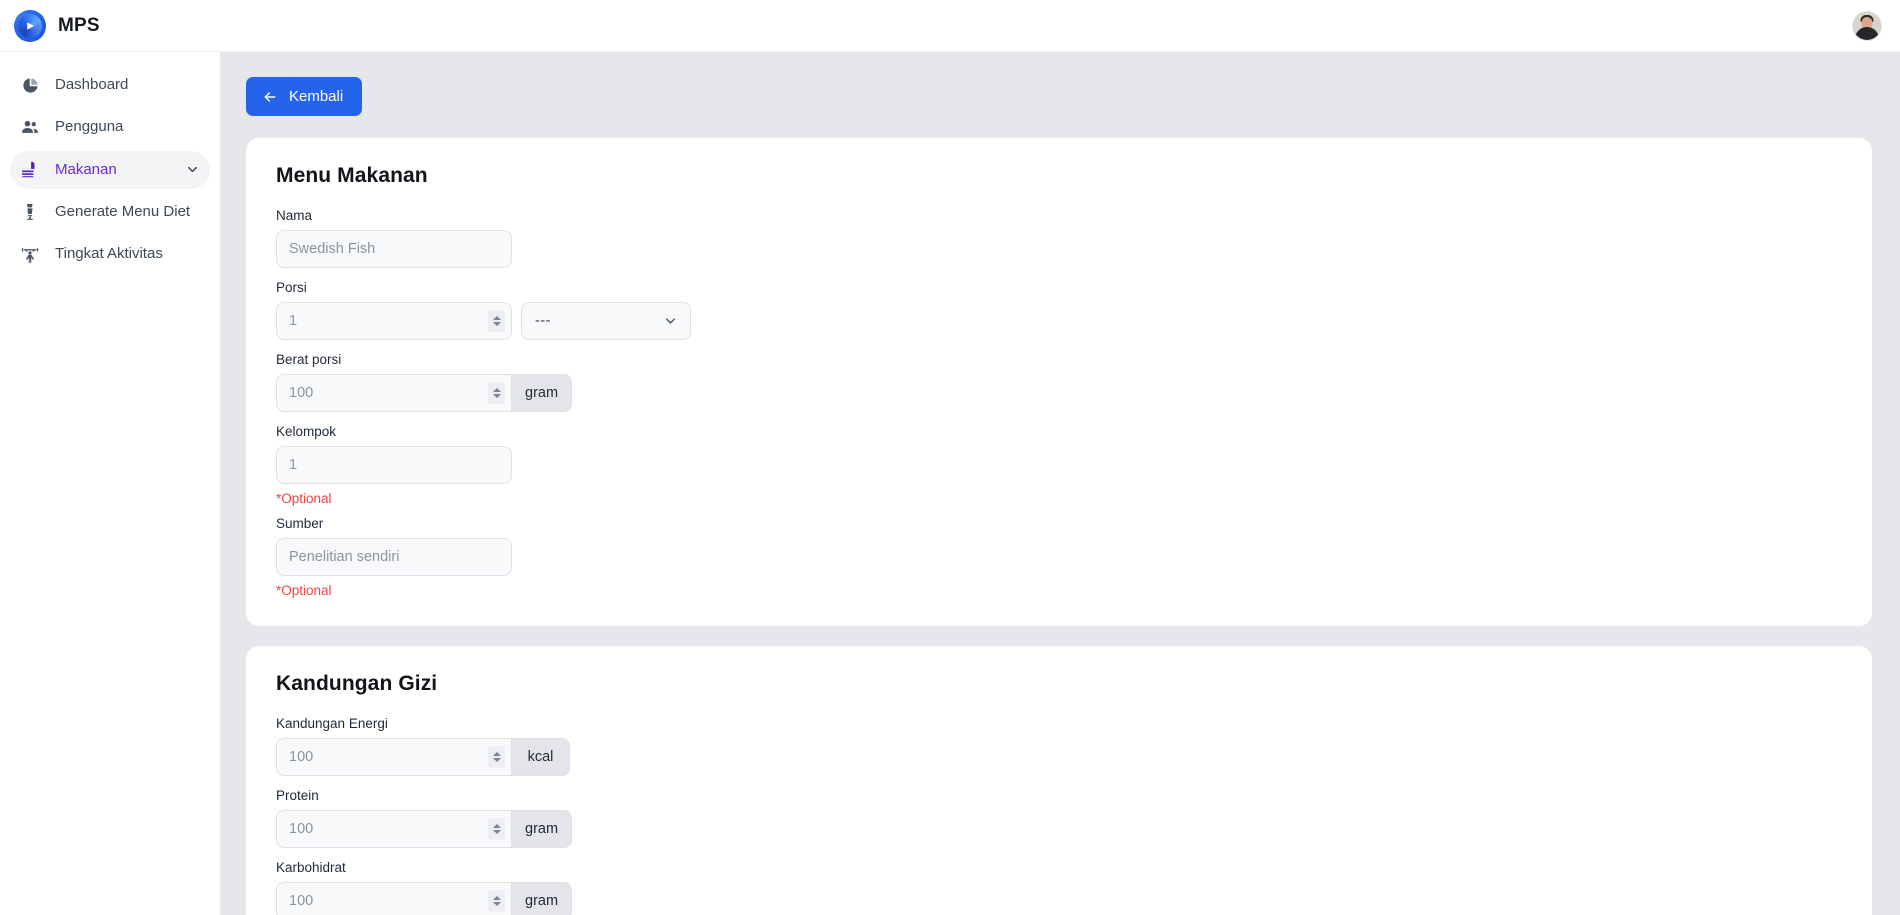 Image resolution: width=1900 pixels, height=915 pixels. What do you see at coordinates (394, 249) in the screenshot?
I see `nama-input` at bounding box center [394, 249].